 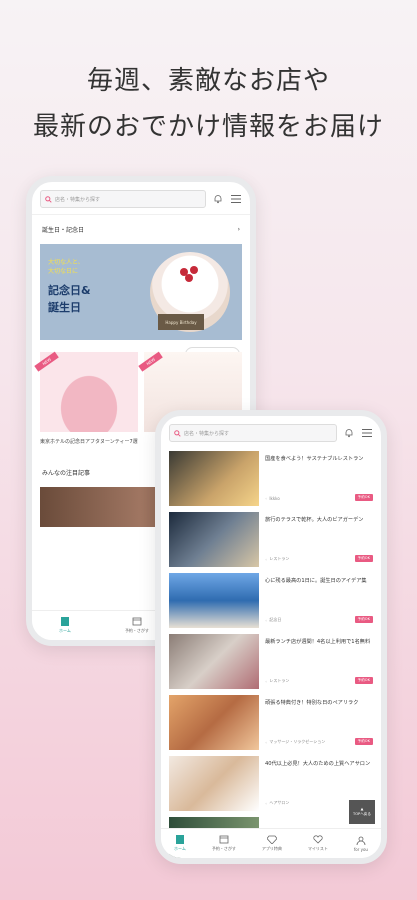 I want to click on banner-title: 記念日& 誕生日, so click(x=69, y=299).